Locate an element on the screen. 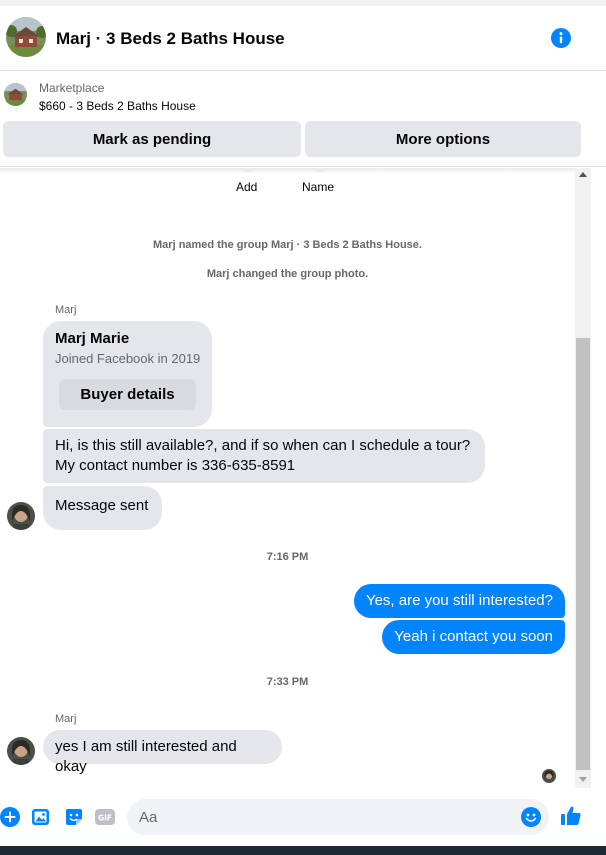  message-text-line: My contact number is 336-635-8591 is located at coordinates (175, 465).